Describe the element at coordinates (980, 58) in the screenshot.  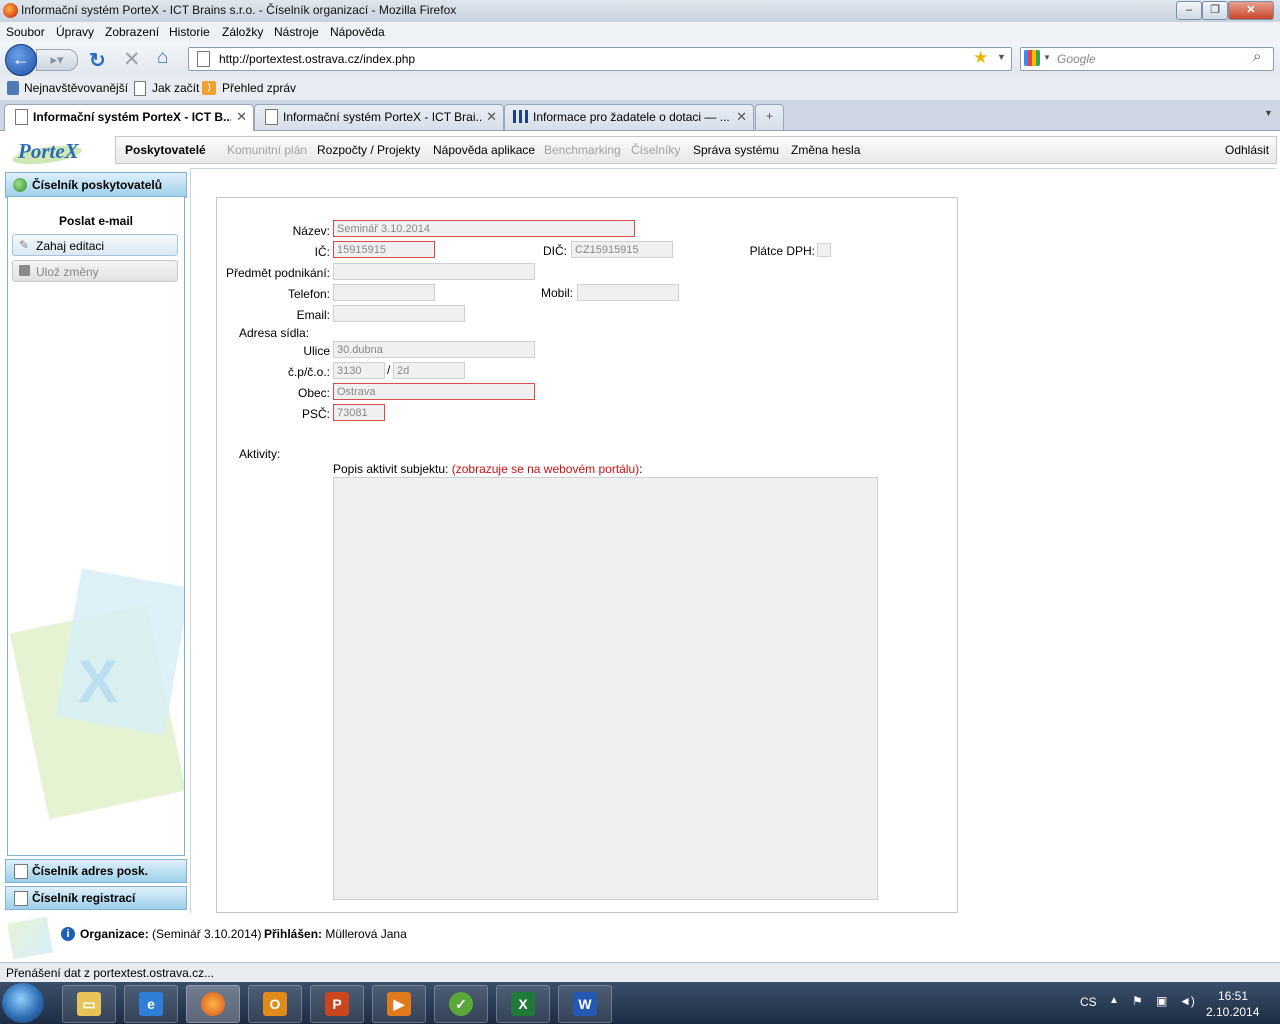
I see `bookmark-star-icon: ★` at that location.